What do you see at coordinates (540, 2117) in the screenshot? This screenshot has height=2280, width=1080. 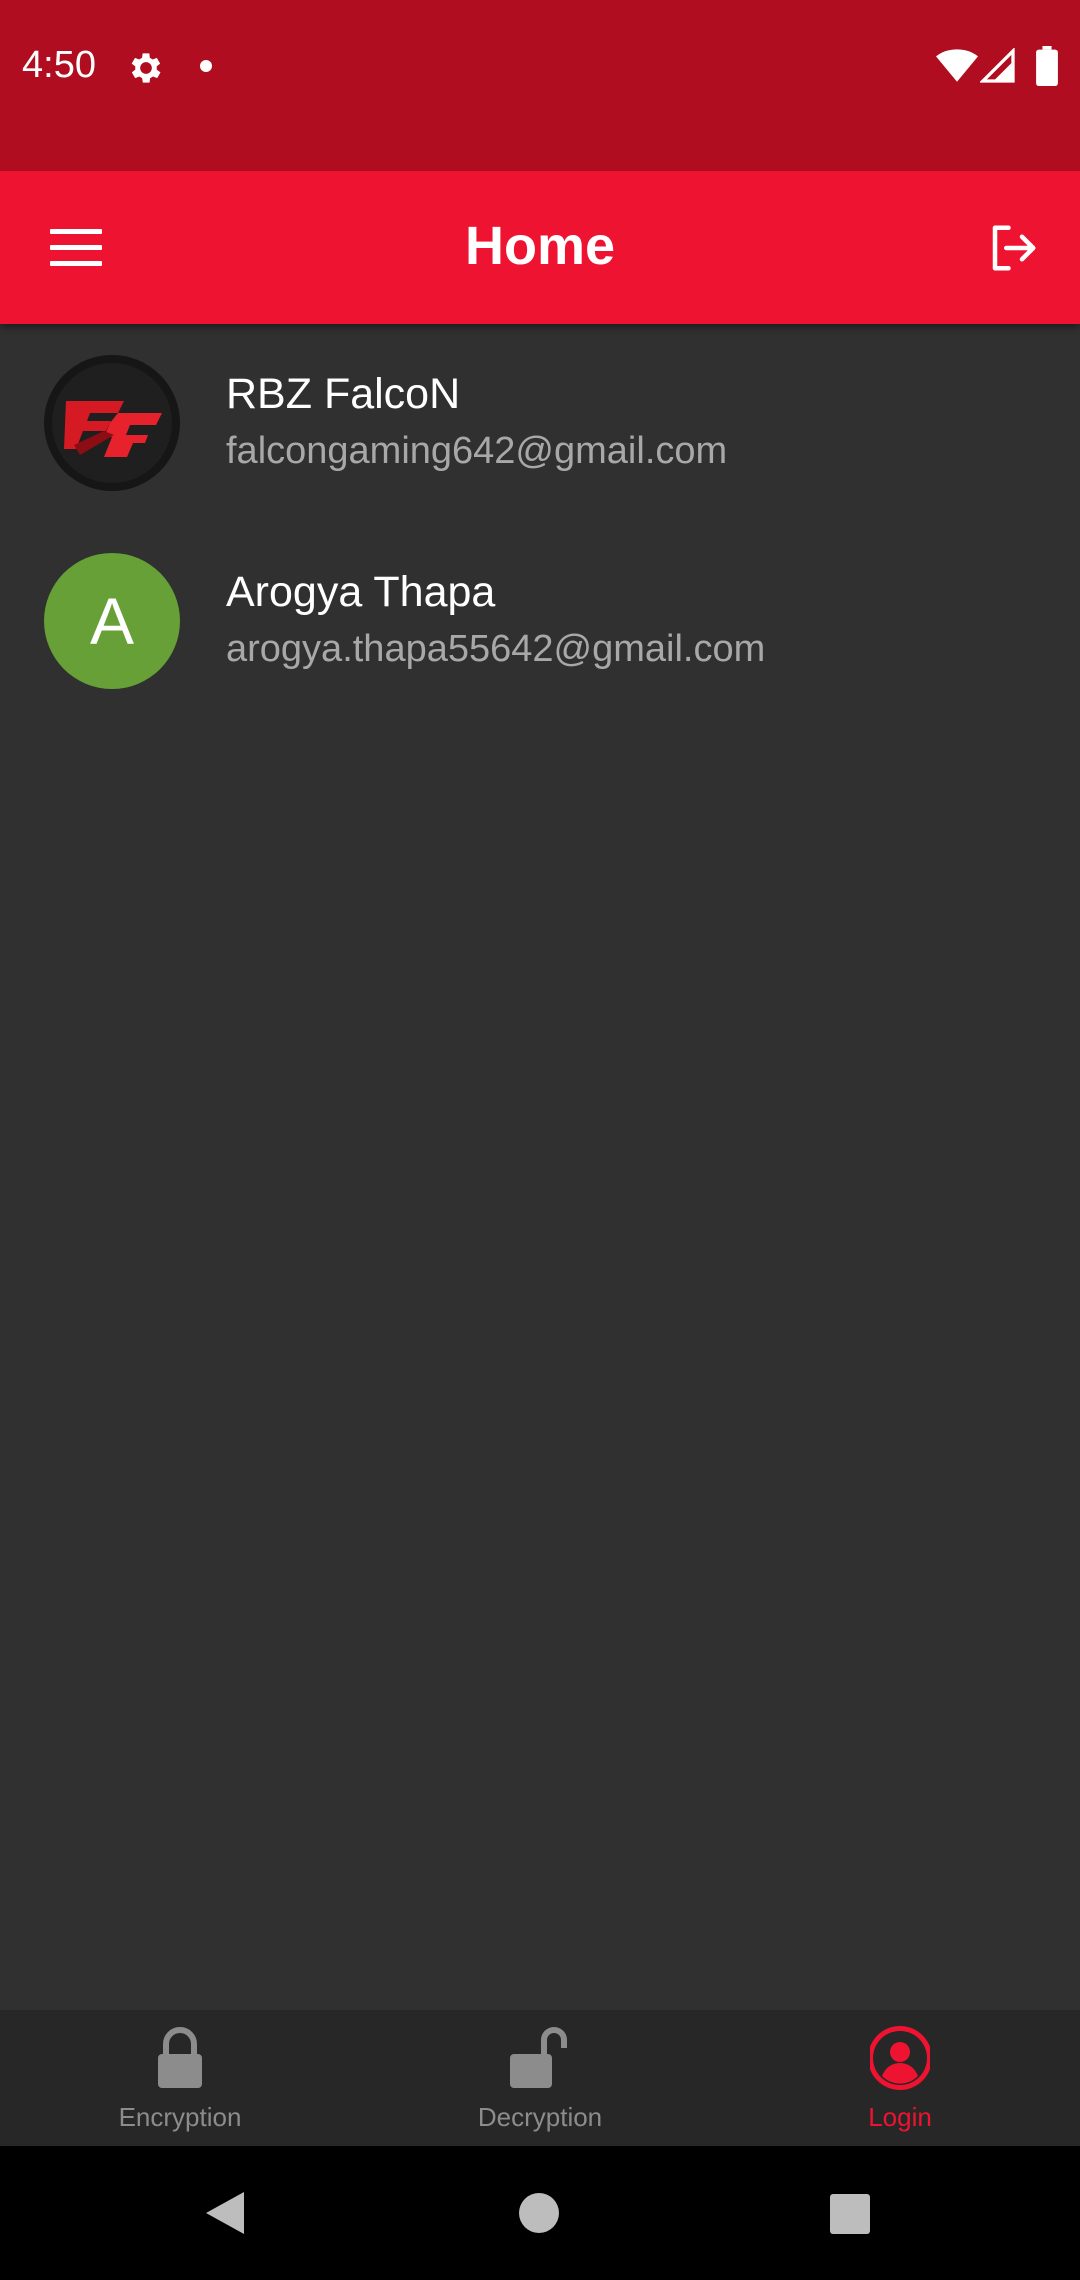 I see `tab-label: Decryption` at bounding box center [540, 2117].